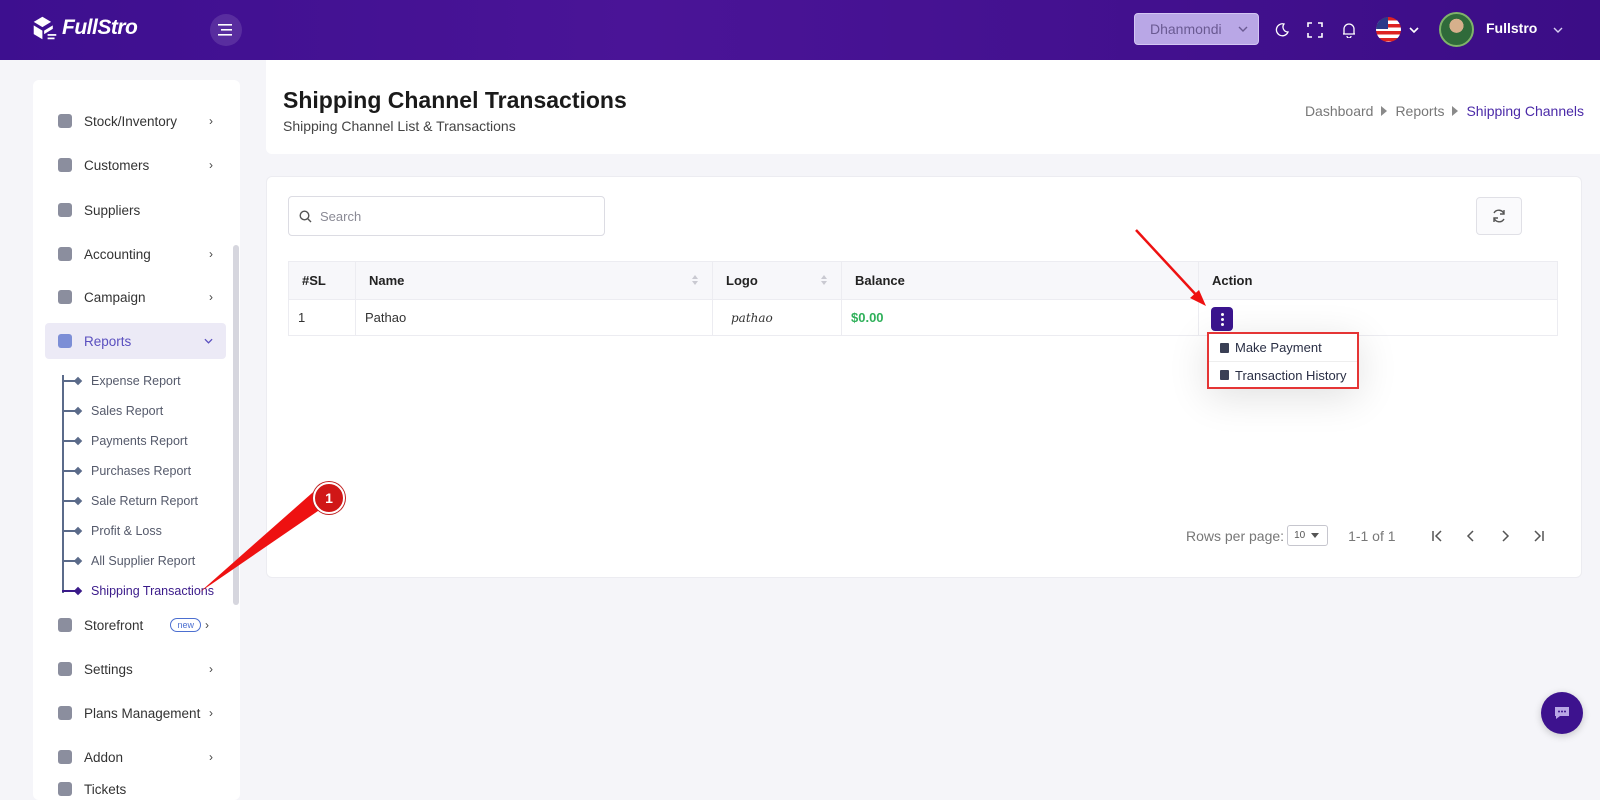  What do you see at coordinates (1499, 216) in the screenshot?
I see `refresh-button` at bounding box center [1499, 216].